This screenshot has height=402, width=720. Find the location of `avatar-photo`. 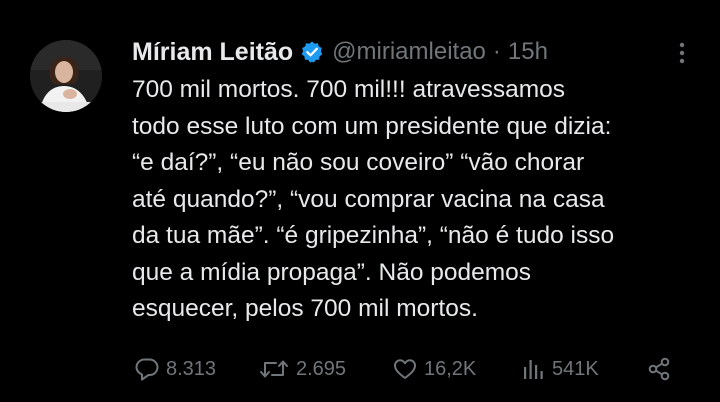

avatar-photo is located at coordinates (66, 76).